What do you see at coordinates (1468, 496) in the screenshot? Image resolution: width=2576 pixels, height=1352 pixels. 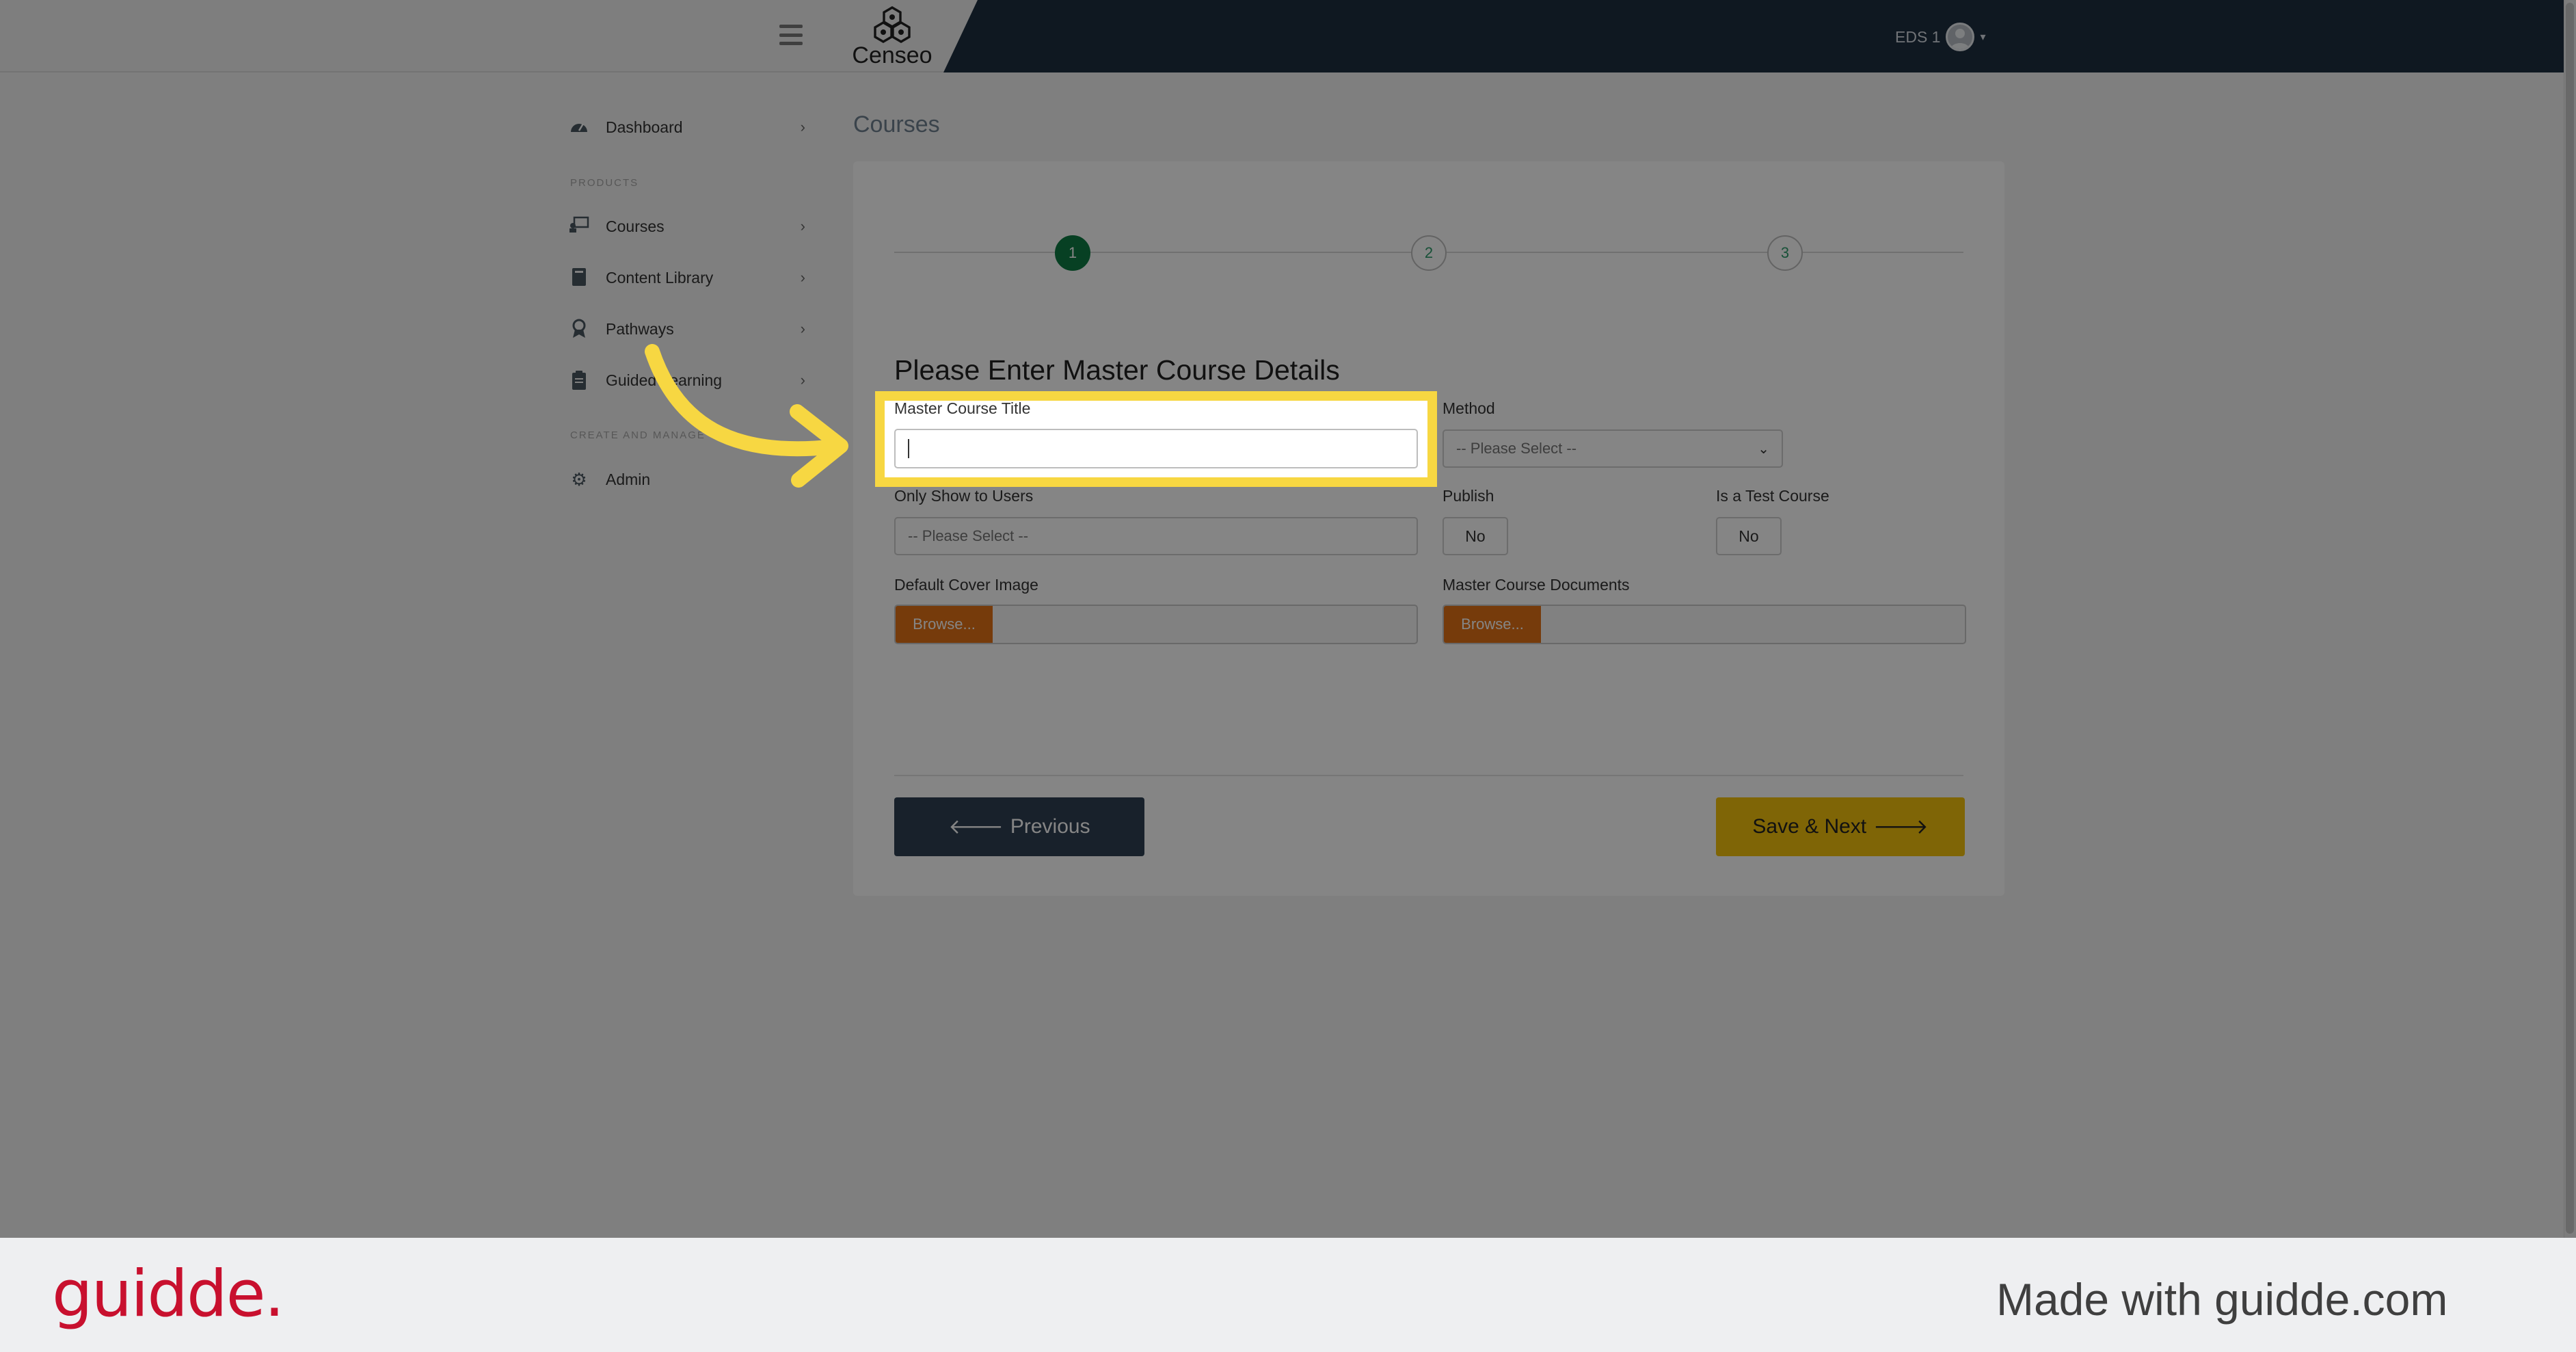 I see `publish-label: Publish` at bounding box center [1468, 496].